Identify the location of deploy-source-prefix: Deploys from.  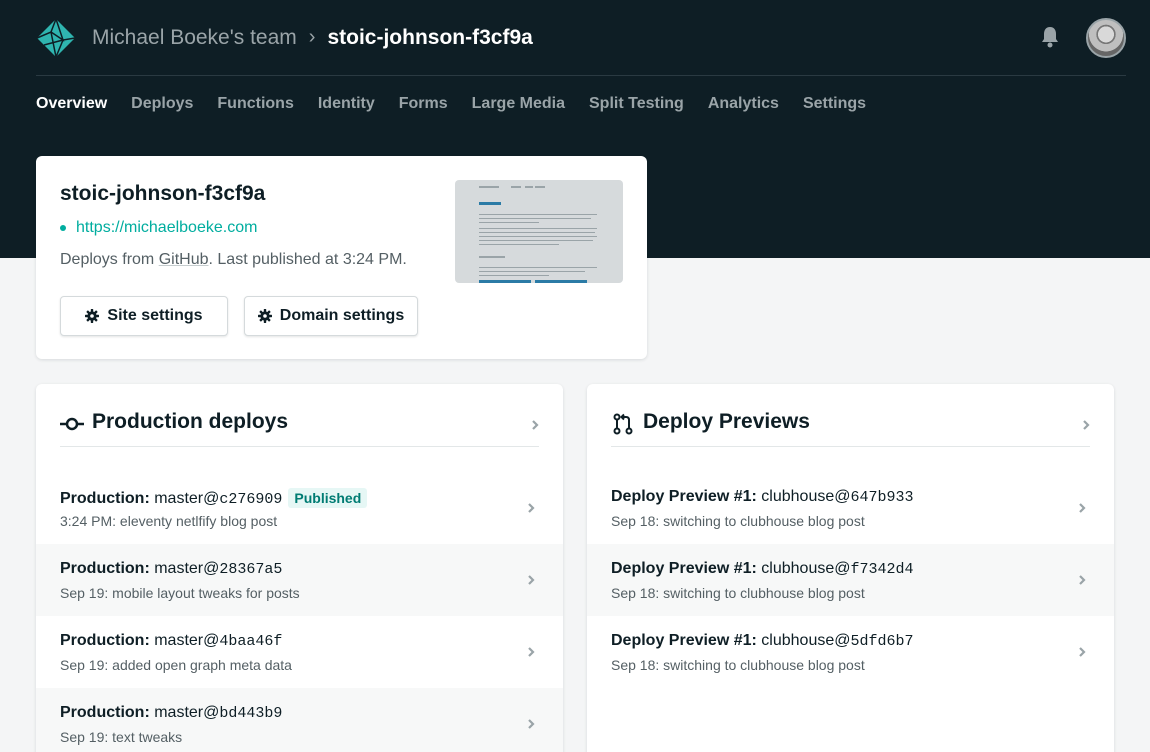
(109, 259).